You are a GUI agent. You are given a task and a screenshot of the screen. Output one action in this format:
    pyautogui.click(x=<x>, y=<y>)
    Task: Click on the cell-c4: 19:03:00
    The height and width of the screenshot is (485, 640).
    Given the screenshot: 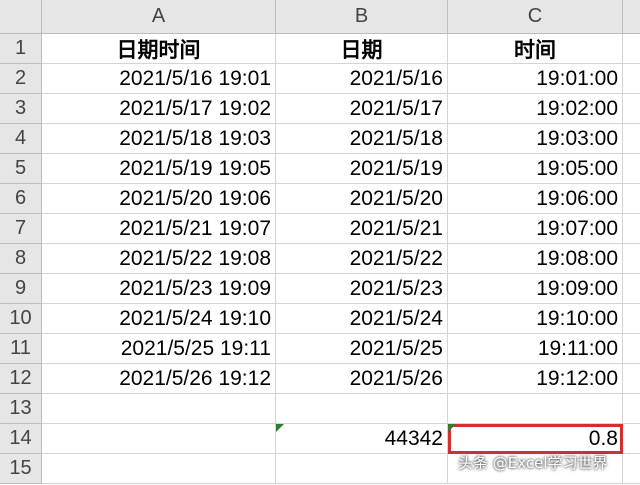 What is the action you would take?
    pyautogui.click(x=535, y=139)
    